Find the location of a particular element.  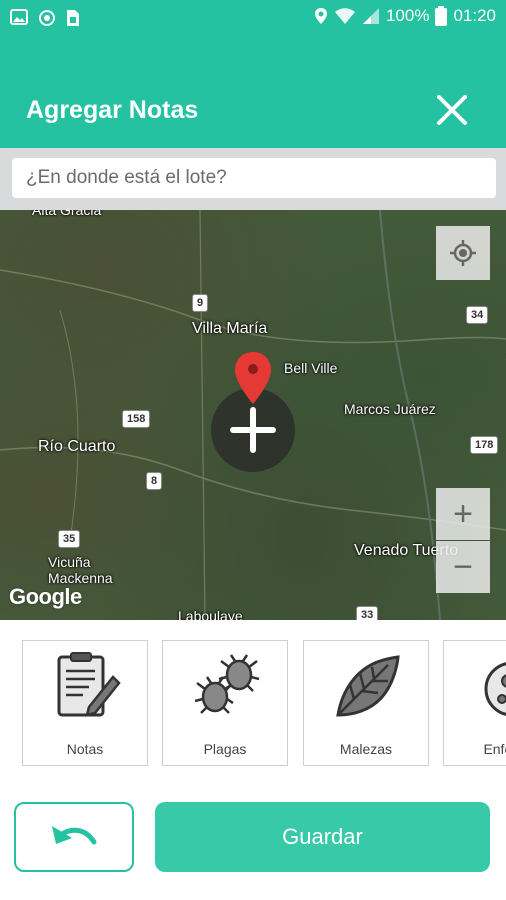

close-icon is located at coordinates (452, 110).